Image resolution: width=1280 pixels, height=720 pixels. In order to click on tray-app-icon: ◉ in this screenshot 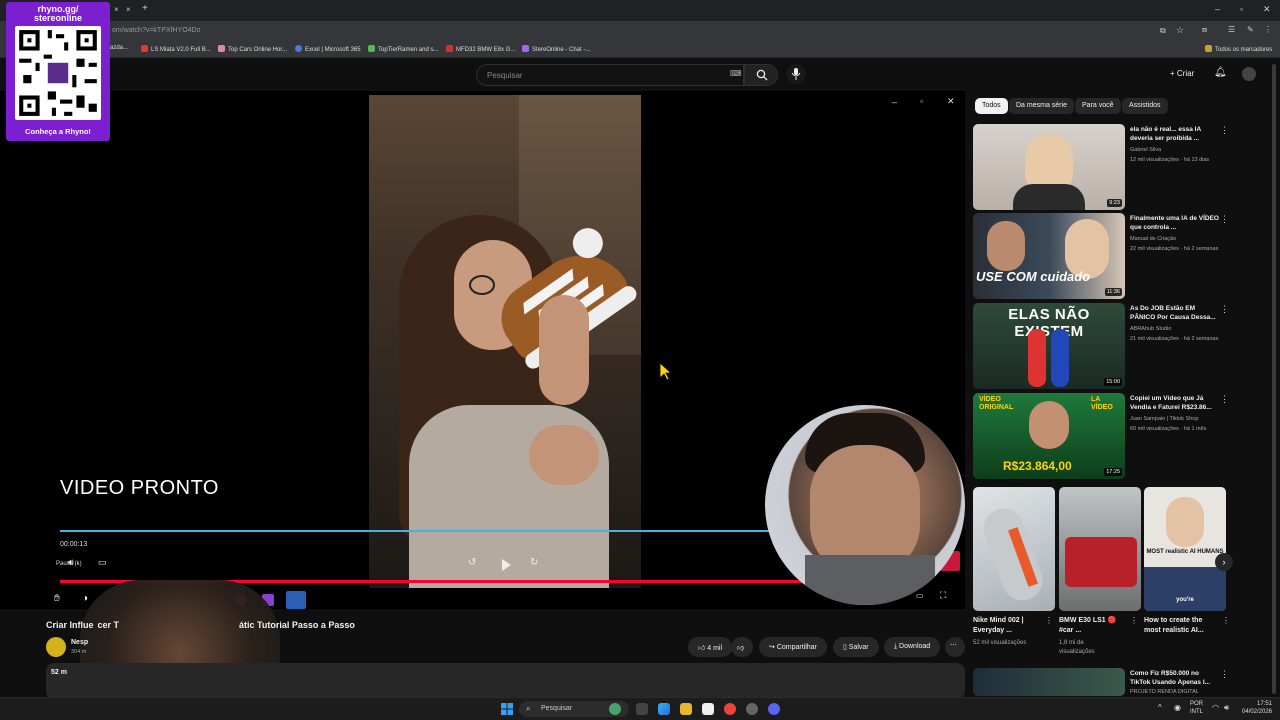, I will do `click(1177, 707)`.